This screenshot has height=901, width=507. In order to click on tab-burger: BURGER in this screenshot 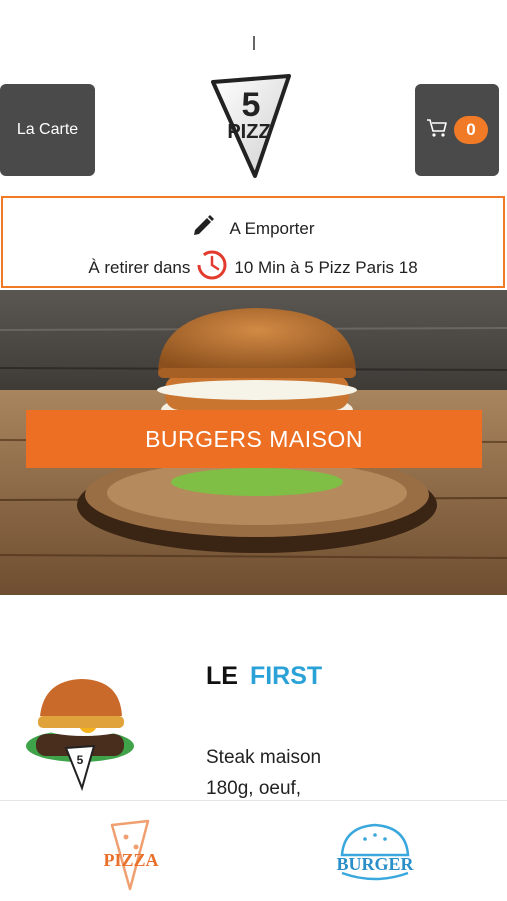, I will do `click(375, 856)`.